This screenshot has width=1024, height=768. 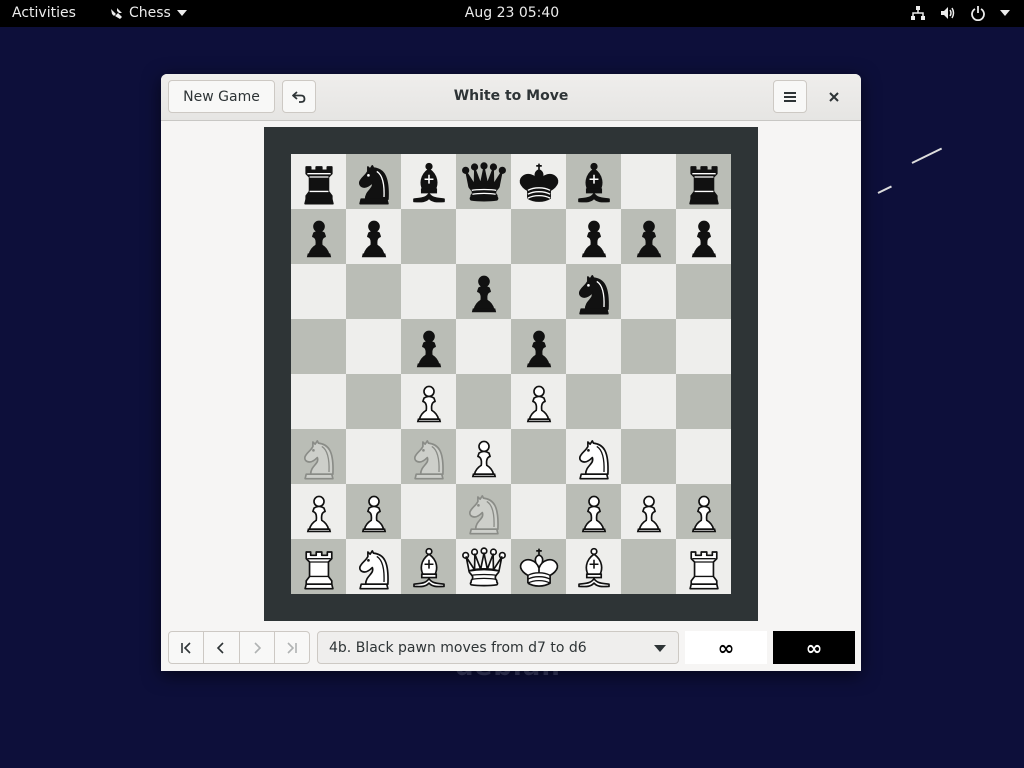 I want to click on clock-label: Aug 23 05:40, so click(x=512, y=13).